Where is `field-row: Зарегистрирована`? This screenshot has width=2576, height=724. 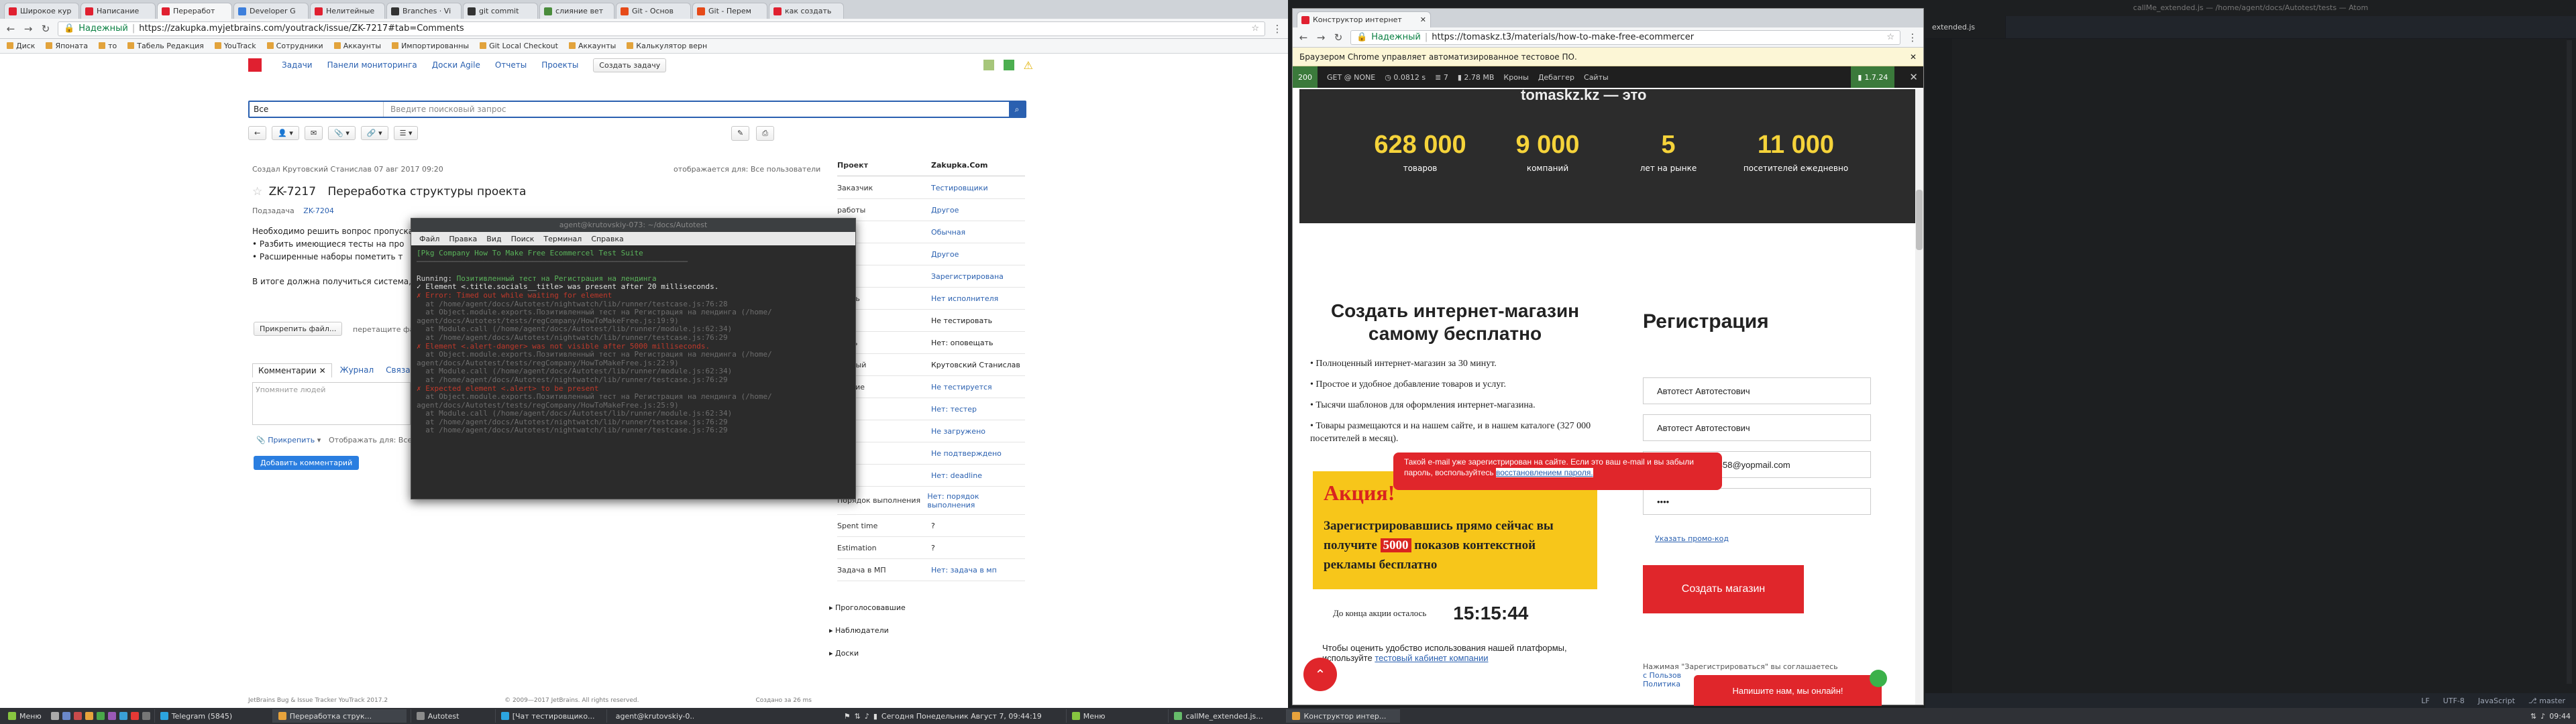
field-row: Зарегистрирована is located at coordinates (931, 276).